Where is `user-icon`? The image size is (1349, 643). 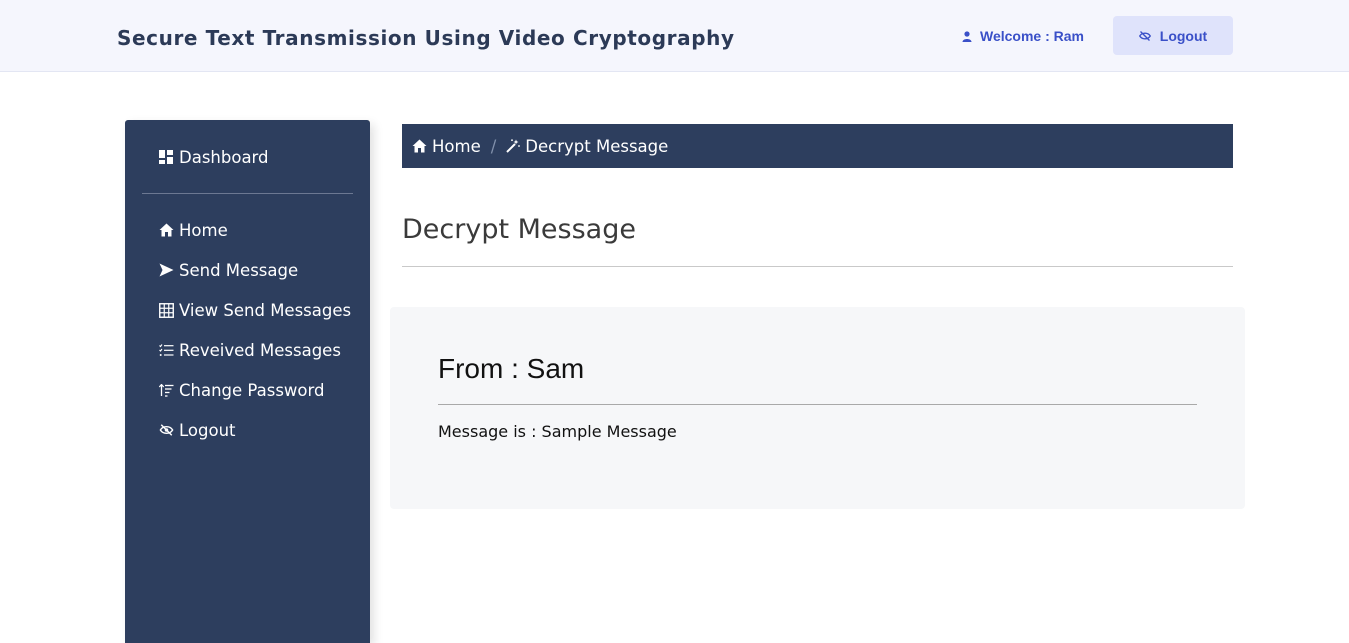
user-icon is located at coordinates (967, 36).